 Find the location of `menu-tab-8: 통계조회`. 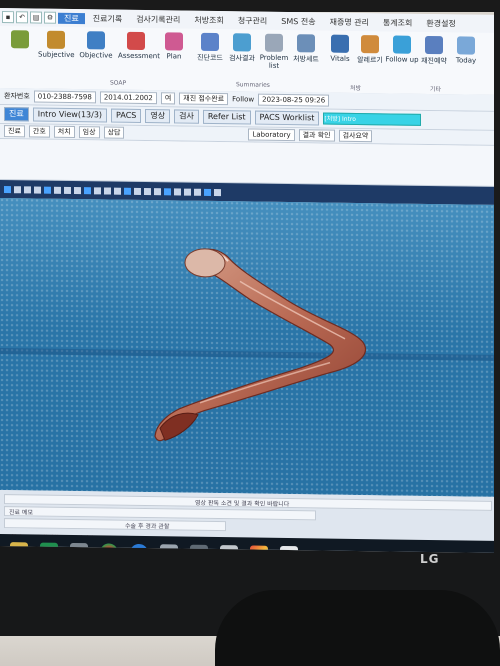

menu-tab-8: 통계조회 is located at coordinates (397, 23).